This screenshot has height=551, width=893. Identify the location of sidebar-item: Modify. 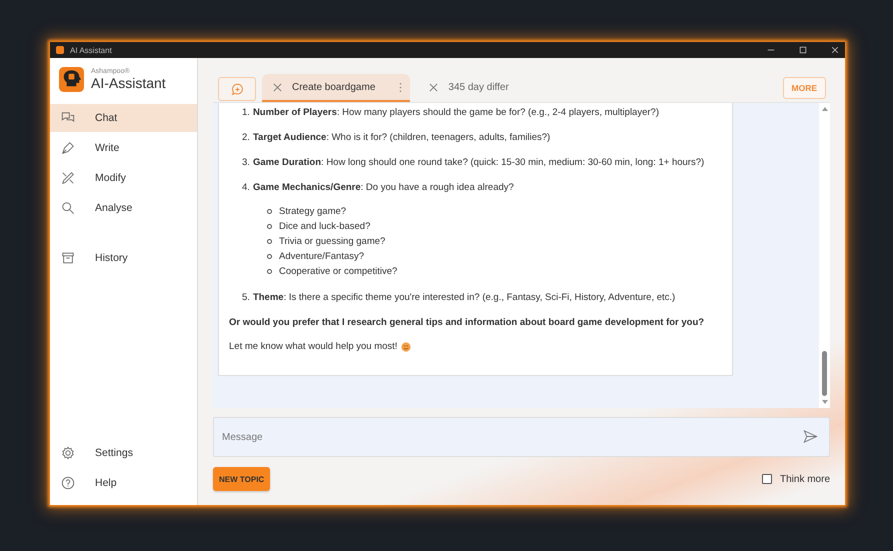
(123, 178).